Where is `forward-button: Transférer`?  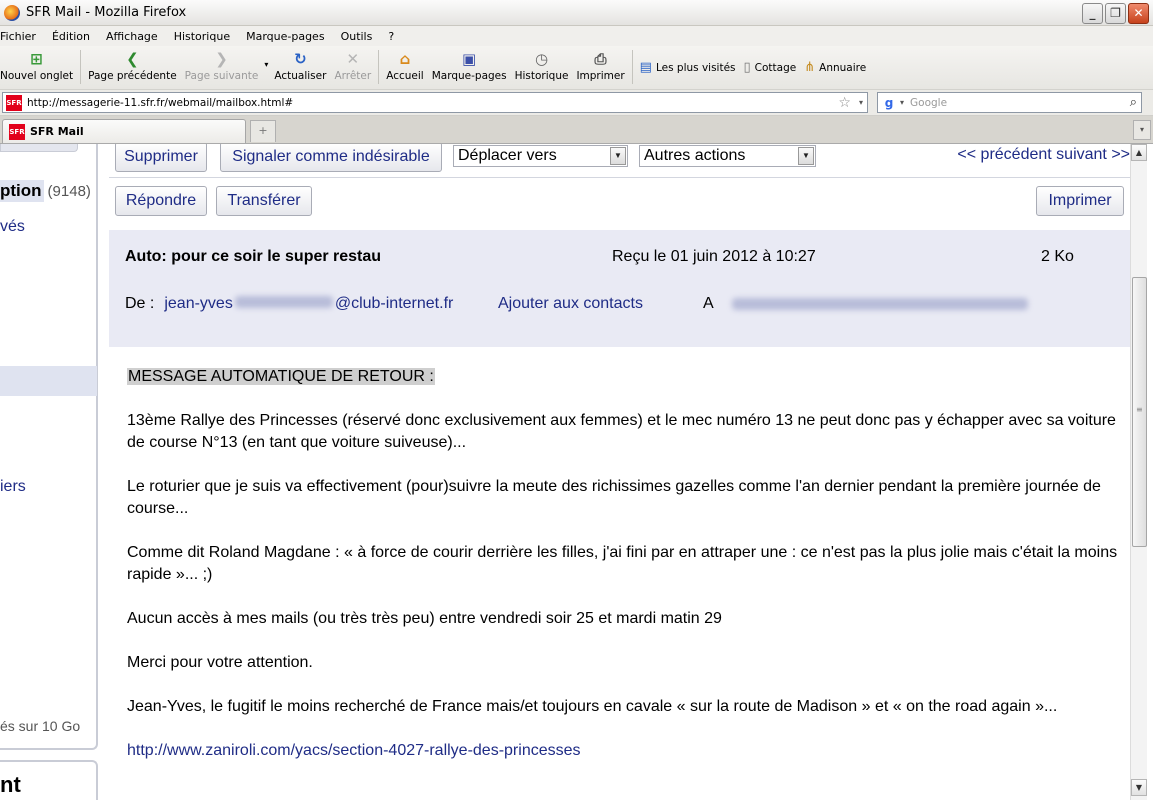
forward-button: Transférer is located at coordinates (264, 201).